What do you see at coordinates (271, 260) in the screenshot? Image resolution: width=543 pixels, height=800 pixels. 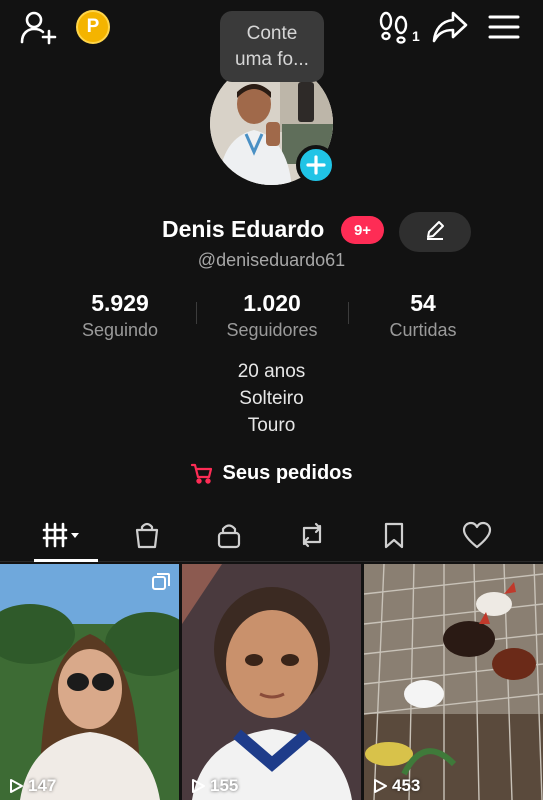 I see `username-handle: @deniseduardo61` at bounding box center [271, 260].